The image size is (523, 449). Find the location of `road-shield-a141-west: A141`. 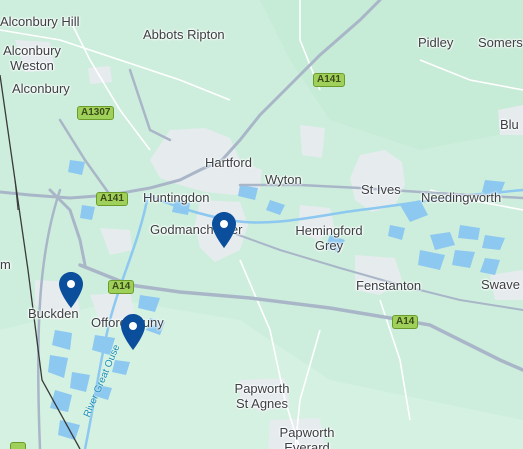

road-shield-a141-west: A141 is located at coordinates (112, 199).